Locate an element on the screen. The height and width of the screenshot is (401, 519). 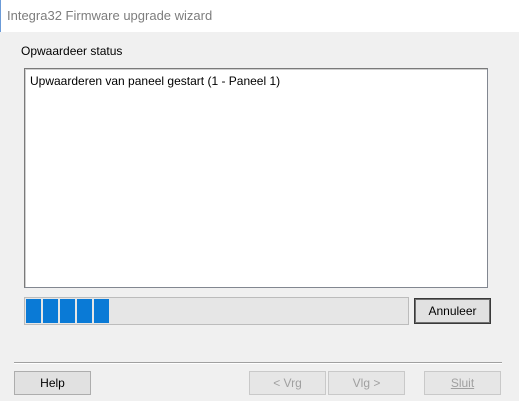
window-title: Integra32 Firmware upgrade wizard is located at coordinates (110, 15).